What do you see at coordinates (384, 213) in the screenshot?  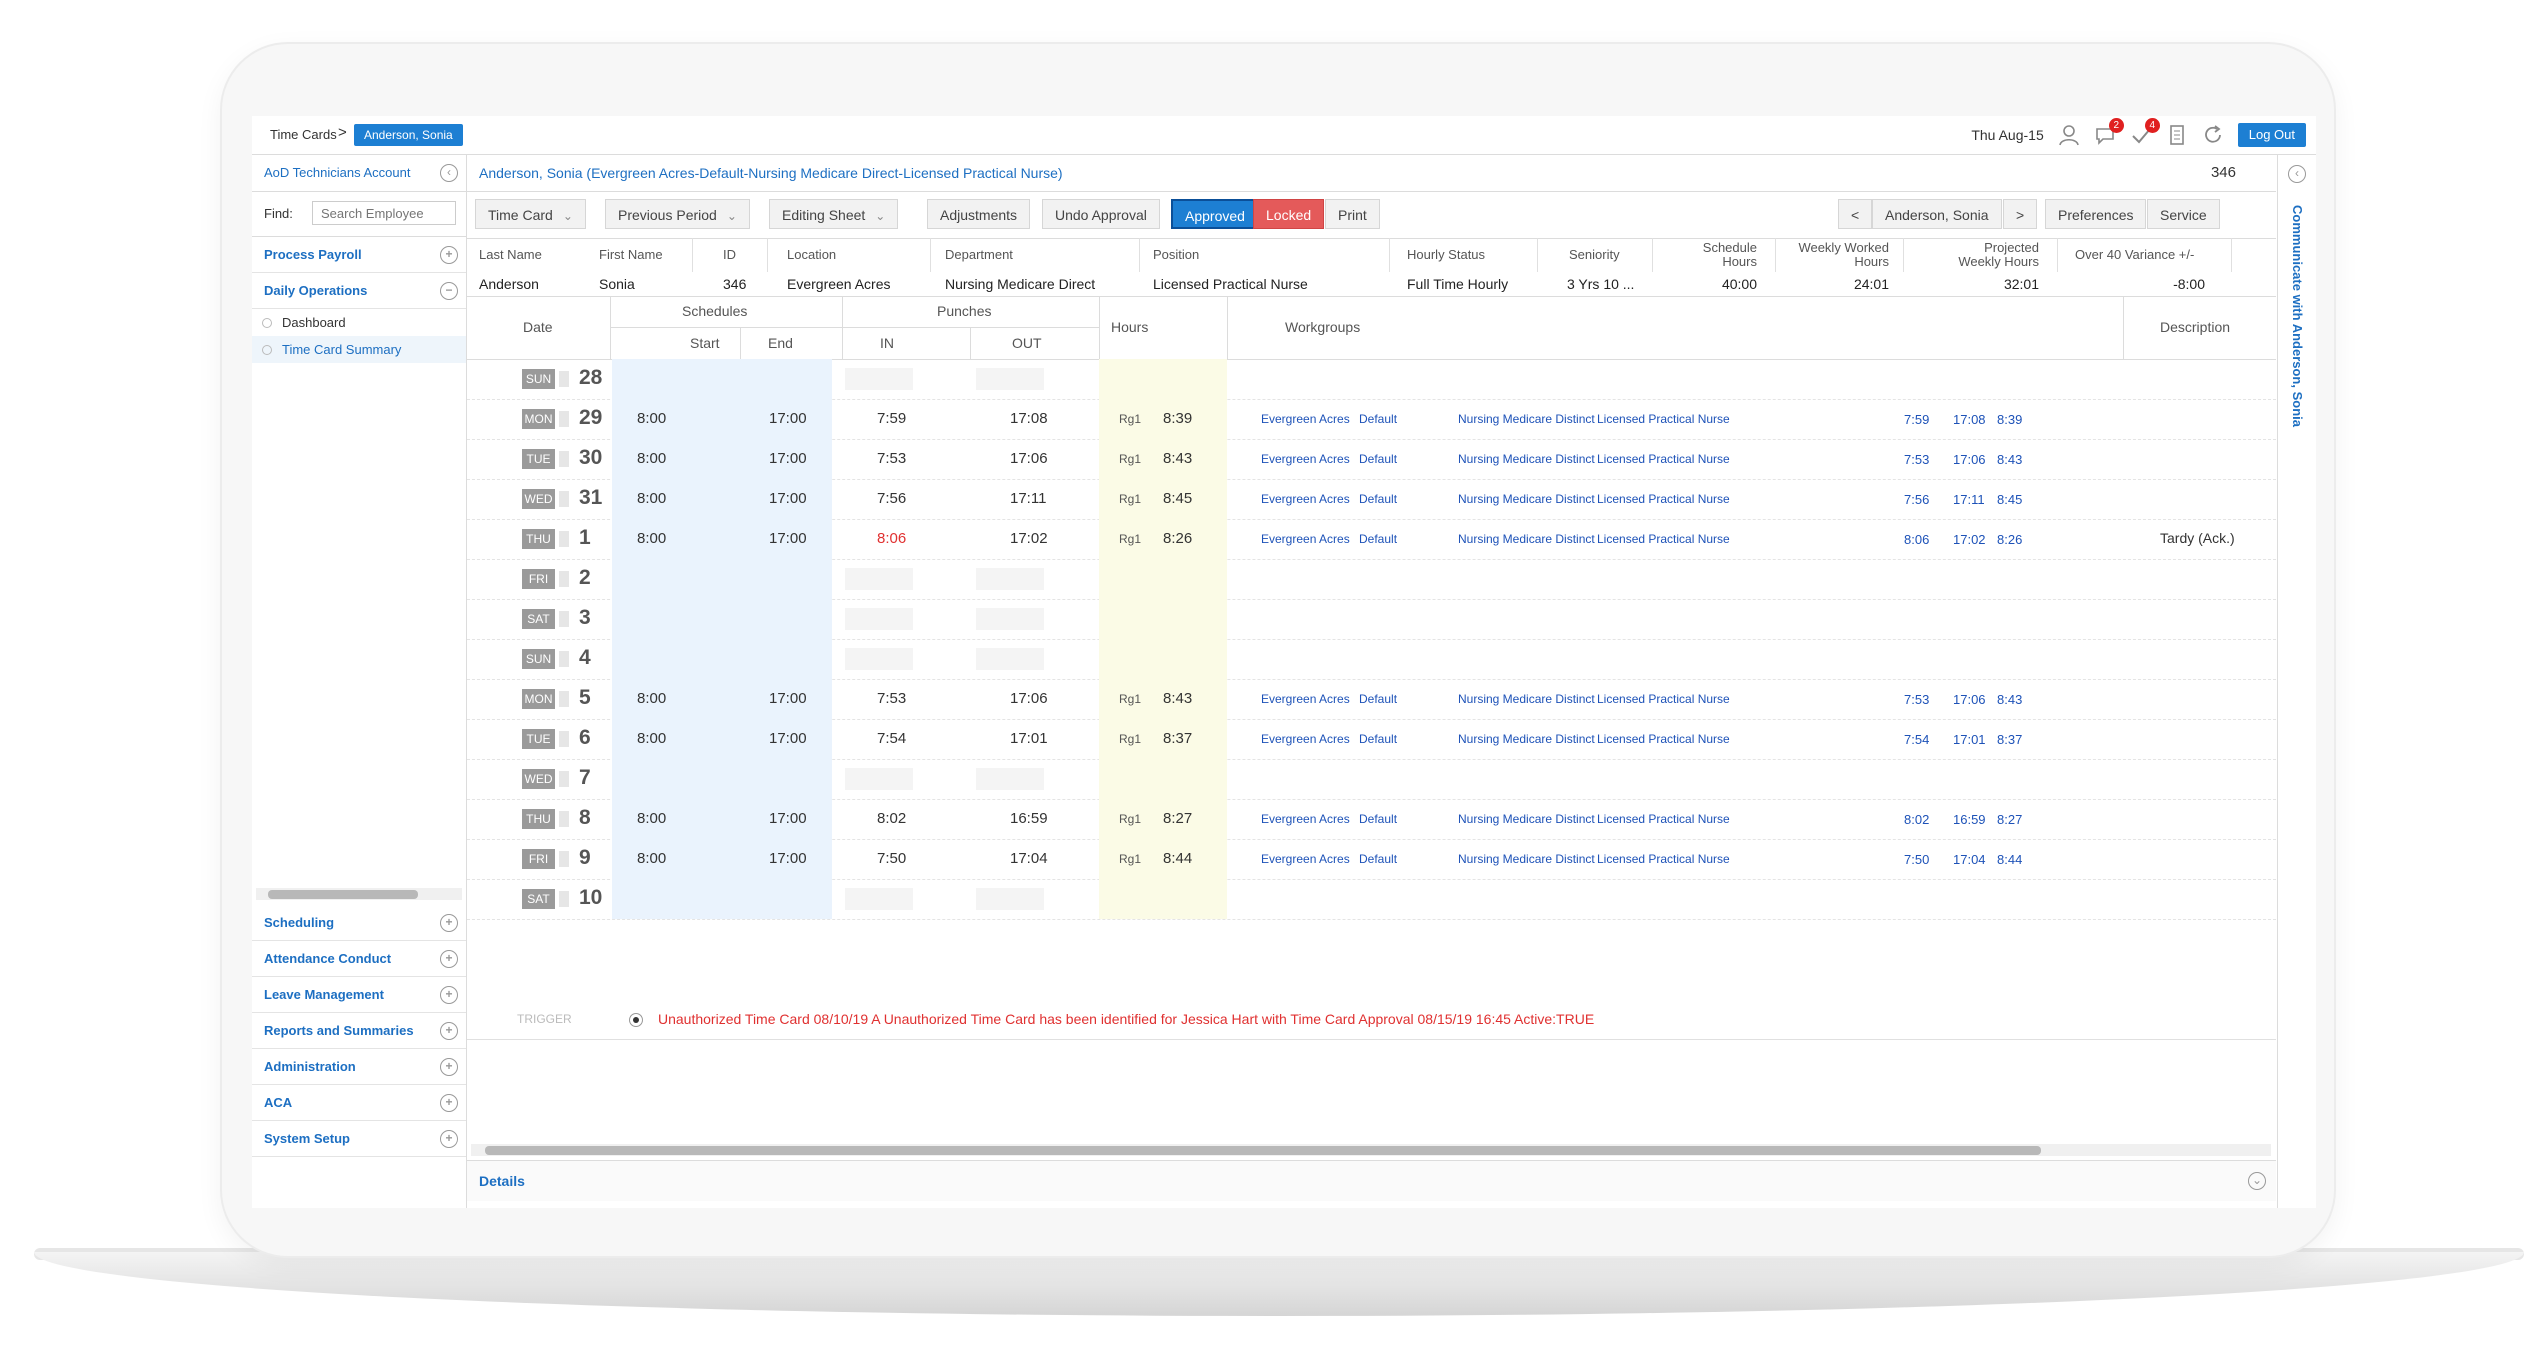 I see `search-employee-input` at bounding box center [384, 213].